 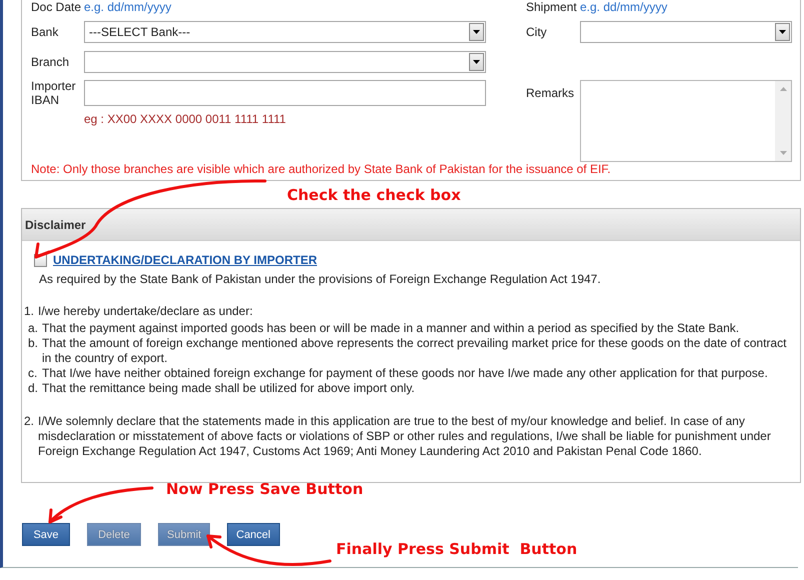 I want to click on list-marker: b., so click(x=34, y=344).